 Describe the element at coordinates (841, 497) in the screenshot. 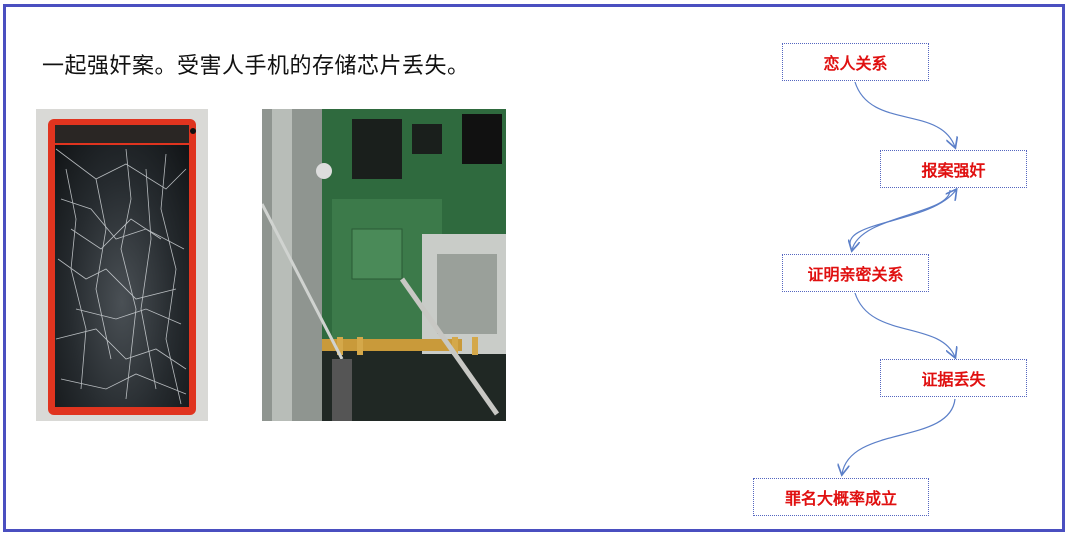

I see `flow-node-charge-likely-established: 罪名大概率成立` at that location.